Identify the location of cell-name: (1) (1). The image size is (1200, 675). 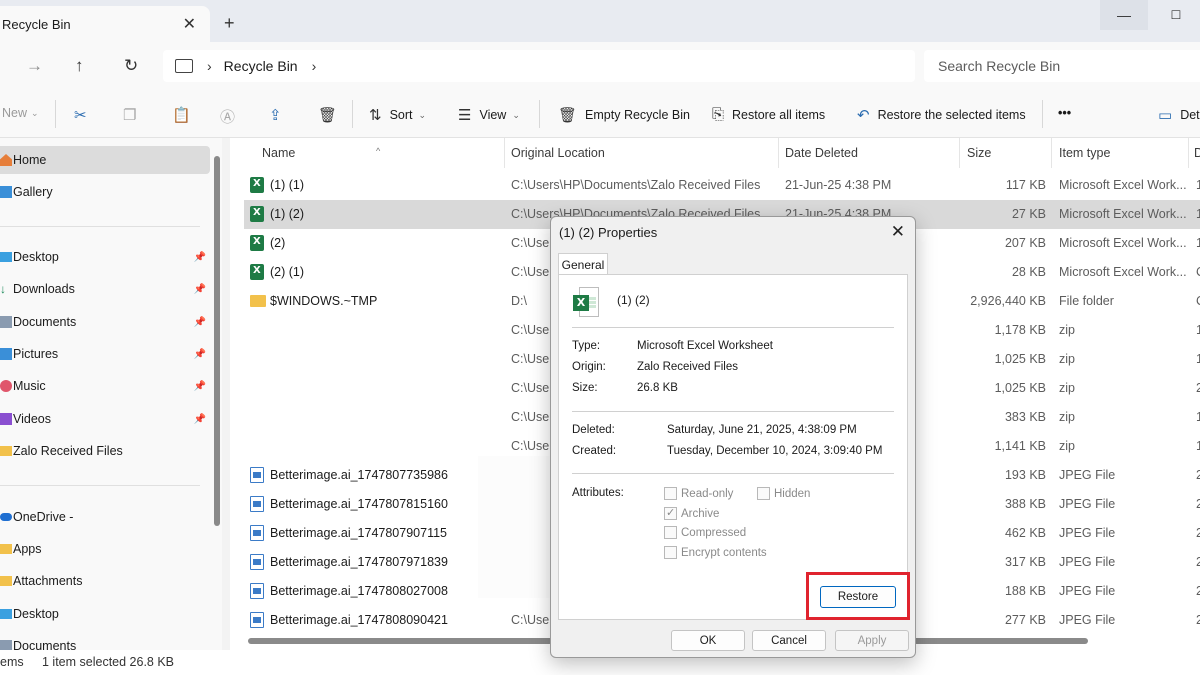
(287, 185).